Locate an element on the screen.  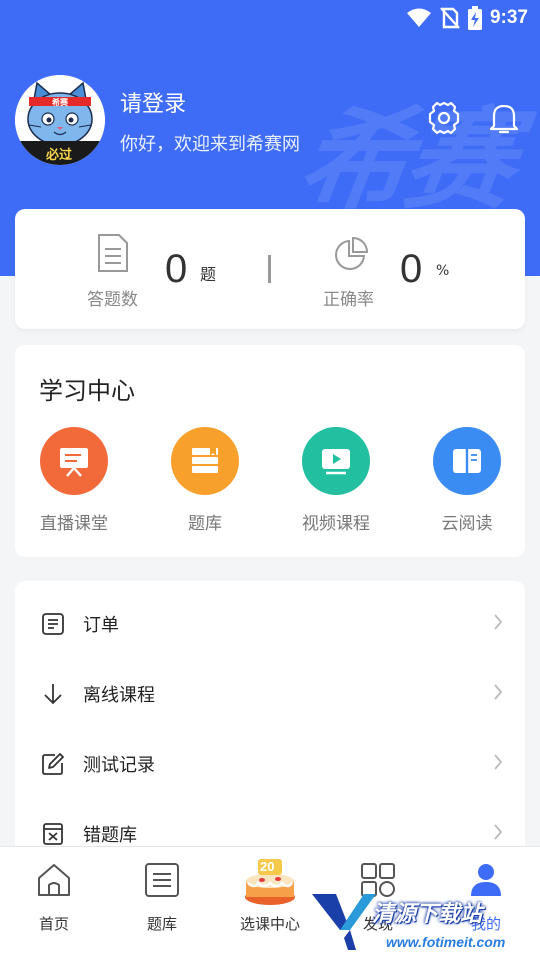
settings-button is located at coordinates (444, 120).